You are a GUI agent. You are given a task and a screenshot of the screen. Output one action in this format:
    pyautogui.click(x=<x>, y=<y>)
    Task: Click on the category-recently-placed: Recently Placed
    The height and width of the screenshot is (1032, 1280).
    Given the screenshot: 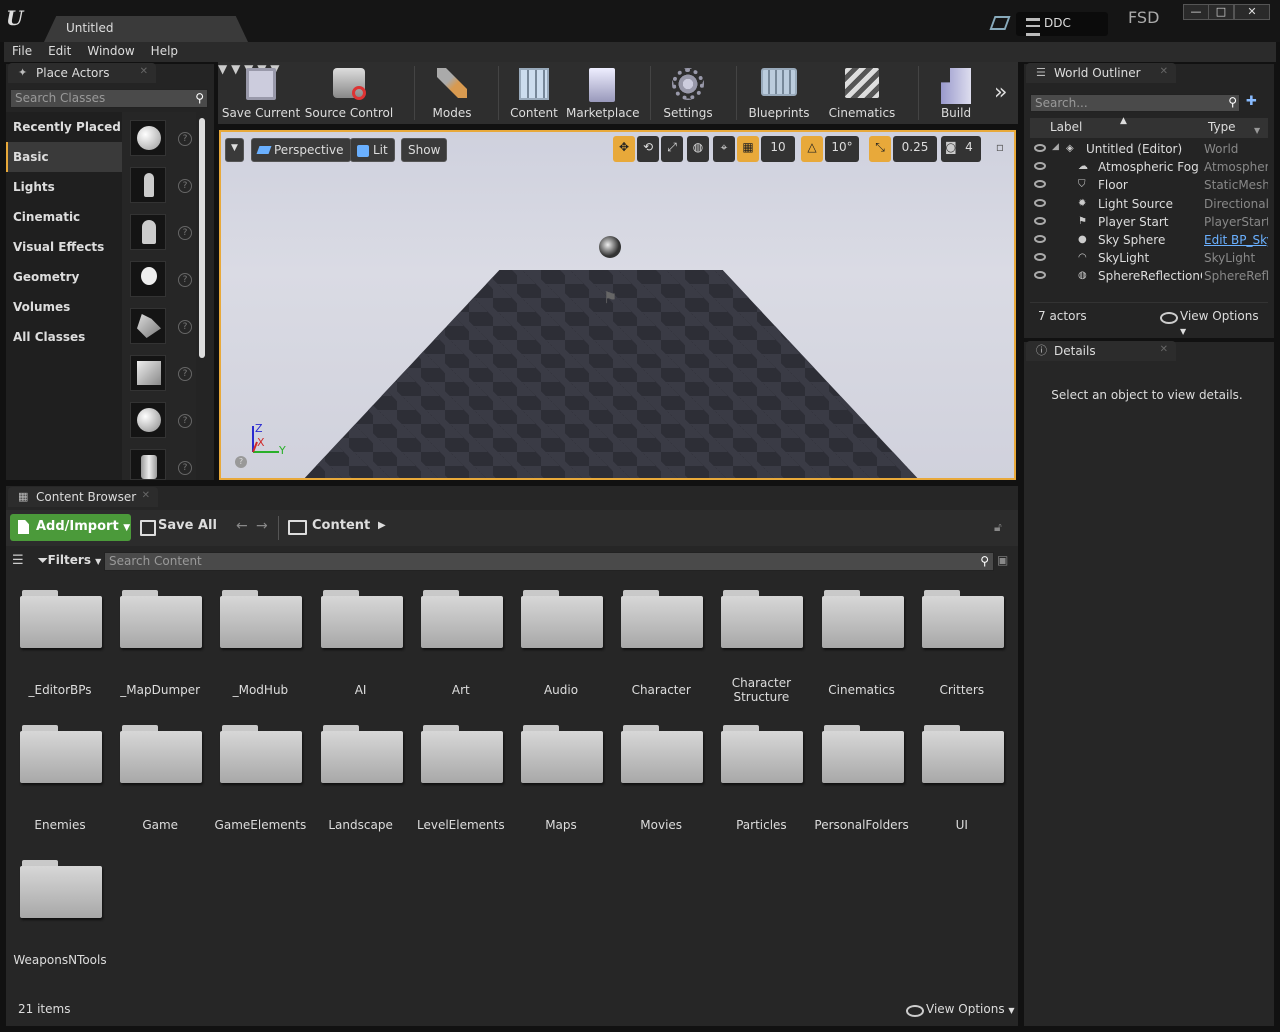 What is the action you would take?
    pyautogui.click(x=64, y=127)
    